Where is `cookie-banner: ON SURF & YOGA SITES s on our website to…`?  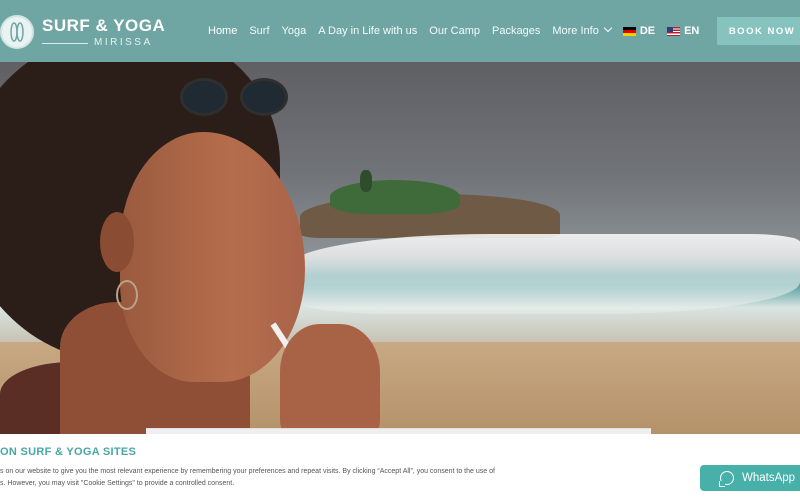
cookie-banner: ON SURF & YOGA SITES s on our website to… is located at coordinates (400, 467).